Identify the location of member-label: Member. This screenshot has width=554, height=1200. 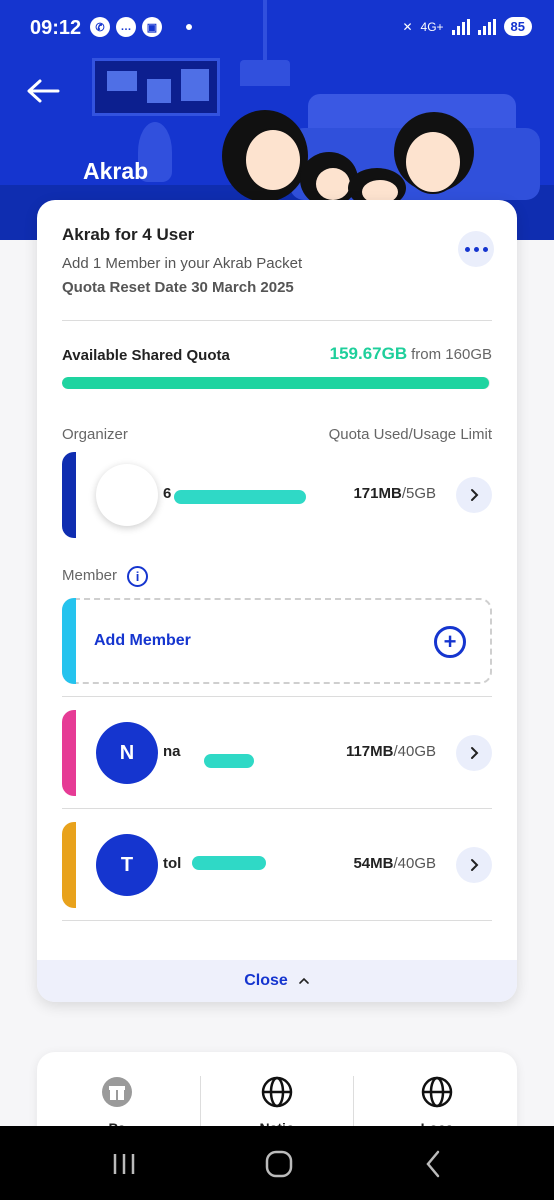
(90, 575).